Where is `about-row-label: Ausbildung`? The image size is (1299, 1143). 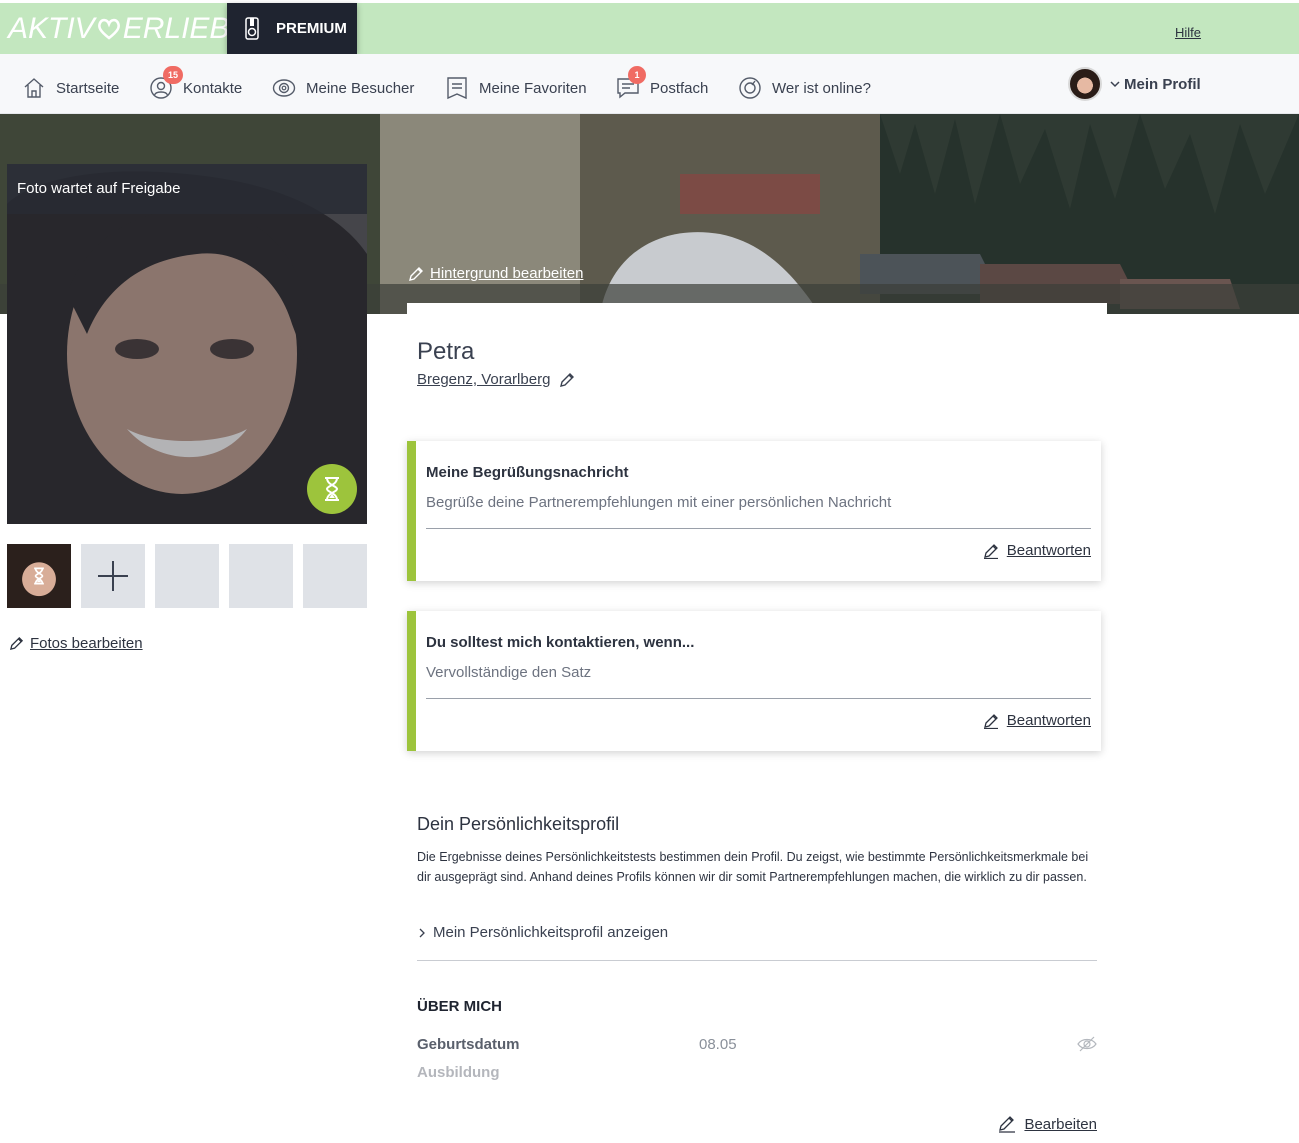 about-row-label: Ausbildung is located at coordinates (458, 1072).